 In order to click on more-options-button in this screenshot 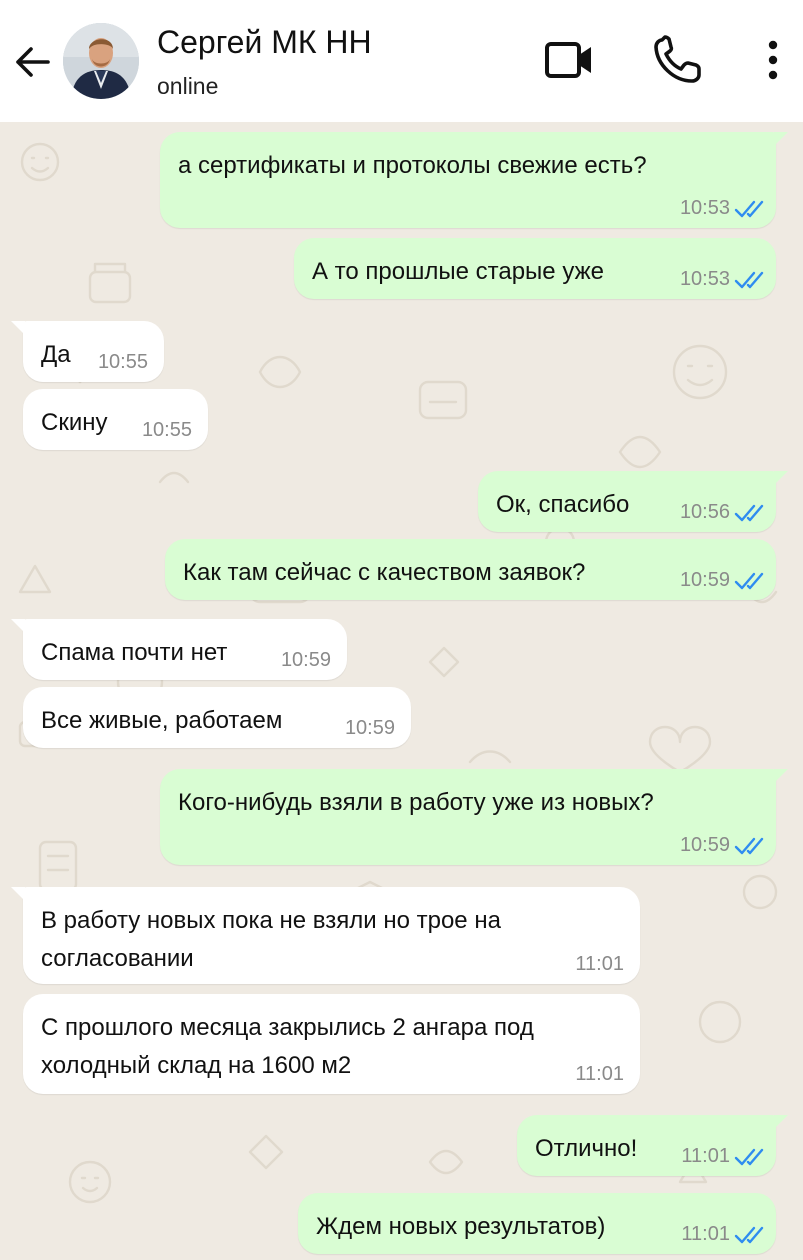, I will do `click(773, 61)`.